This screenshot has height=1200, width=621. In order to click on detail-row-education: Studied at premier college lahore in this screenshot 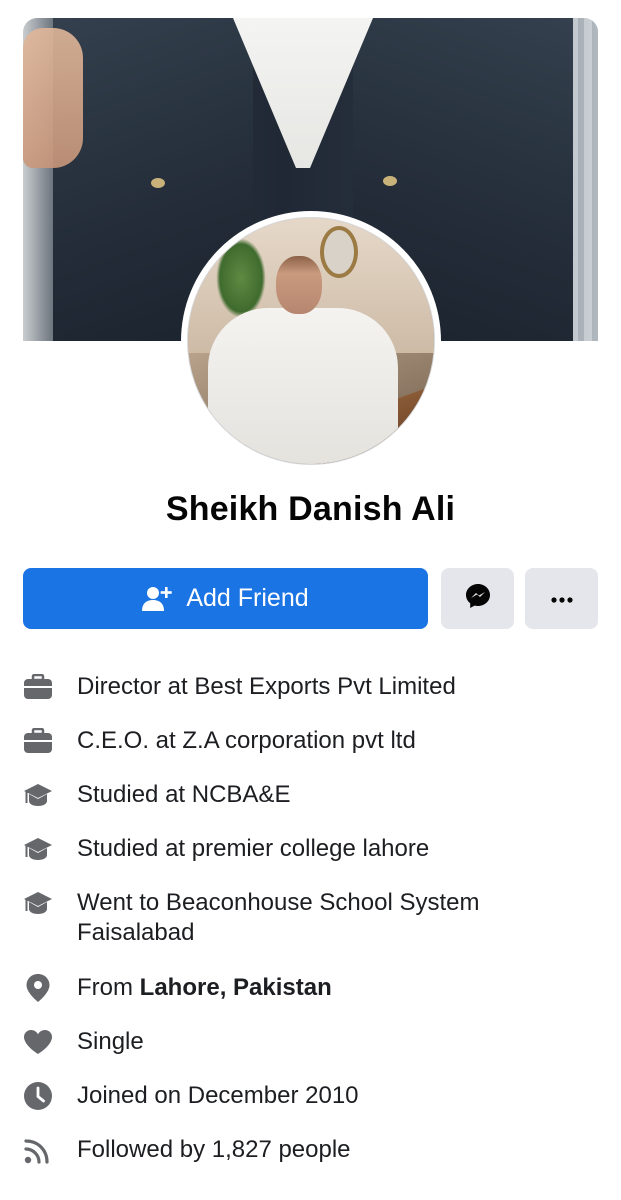, I will do `click(310, 849)`.